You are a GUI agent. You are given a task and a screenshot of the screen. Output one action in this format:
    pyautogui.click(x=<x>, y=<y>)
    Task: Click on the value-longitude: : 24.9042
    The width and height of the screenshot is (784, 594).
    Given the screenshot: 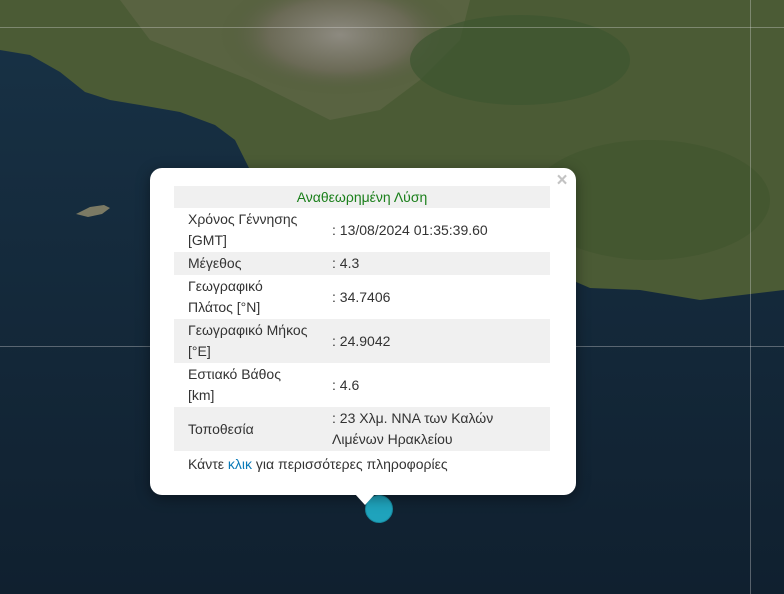 What is the action you would take?
    pyautogui.click(x=361, y=340)
    